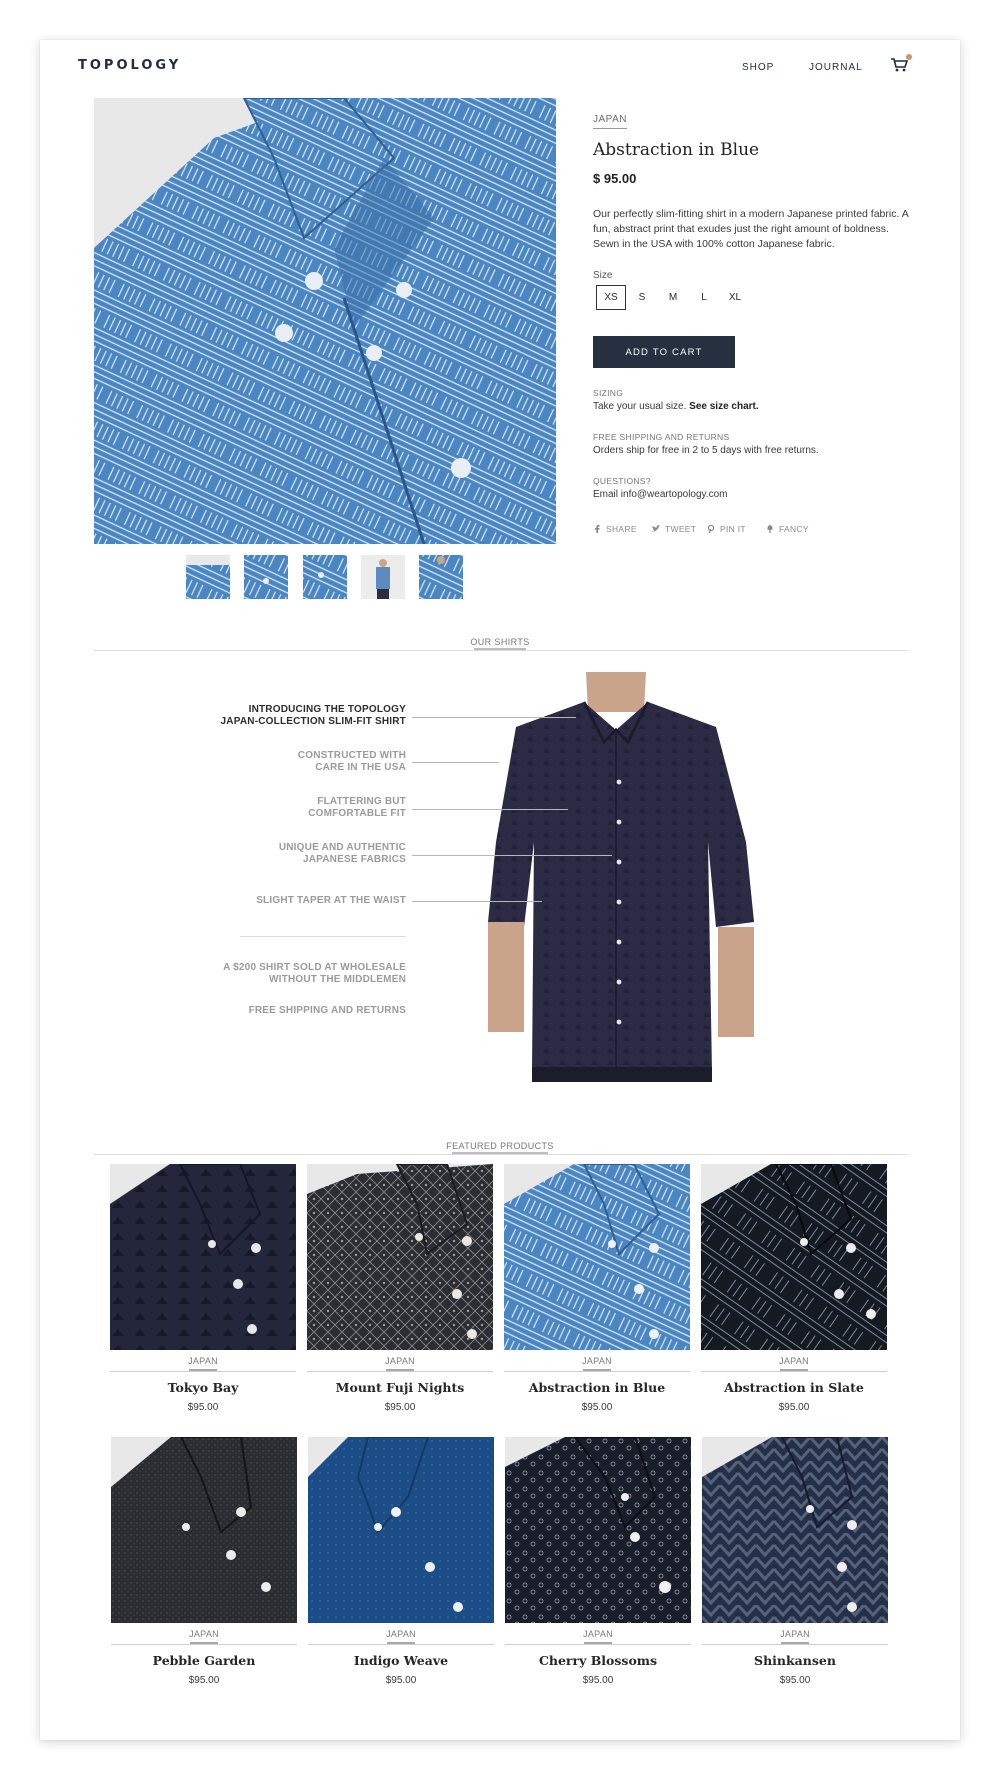 The width and height of the screenshot is (1000, 1778). I want to click on size-option-m: M, so click(673, 297).